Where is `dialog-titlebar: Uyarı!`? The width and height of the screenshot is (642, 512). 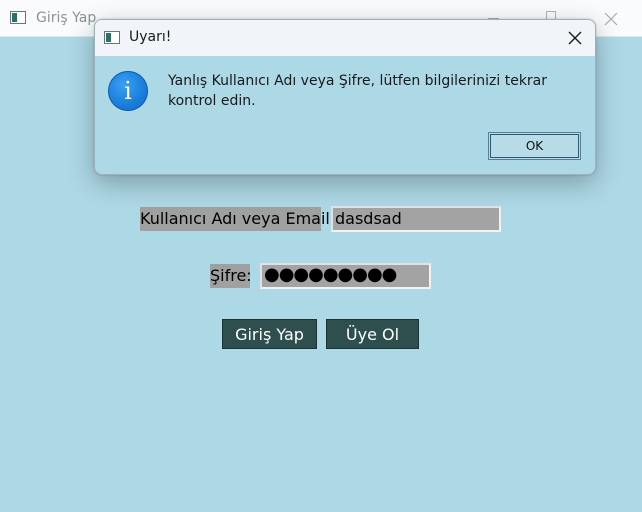
dialog-titlebar: Uyarı! is located at coordinates (345, 38).